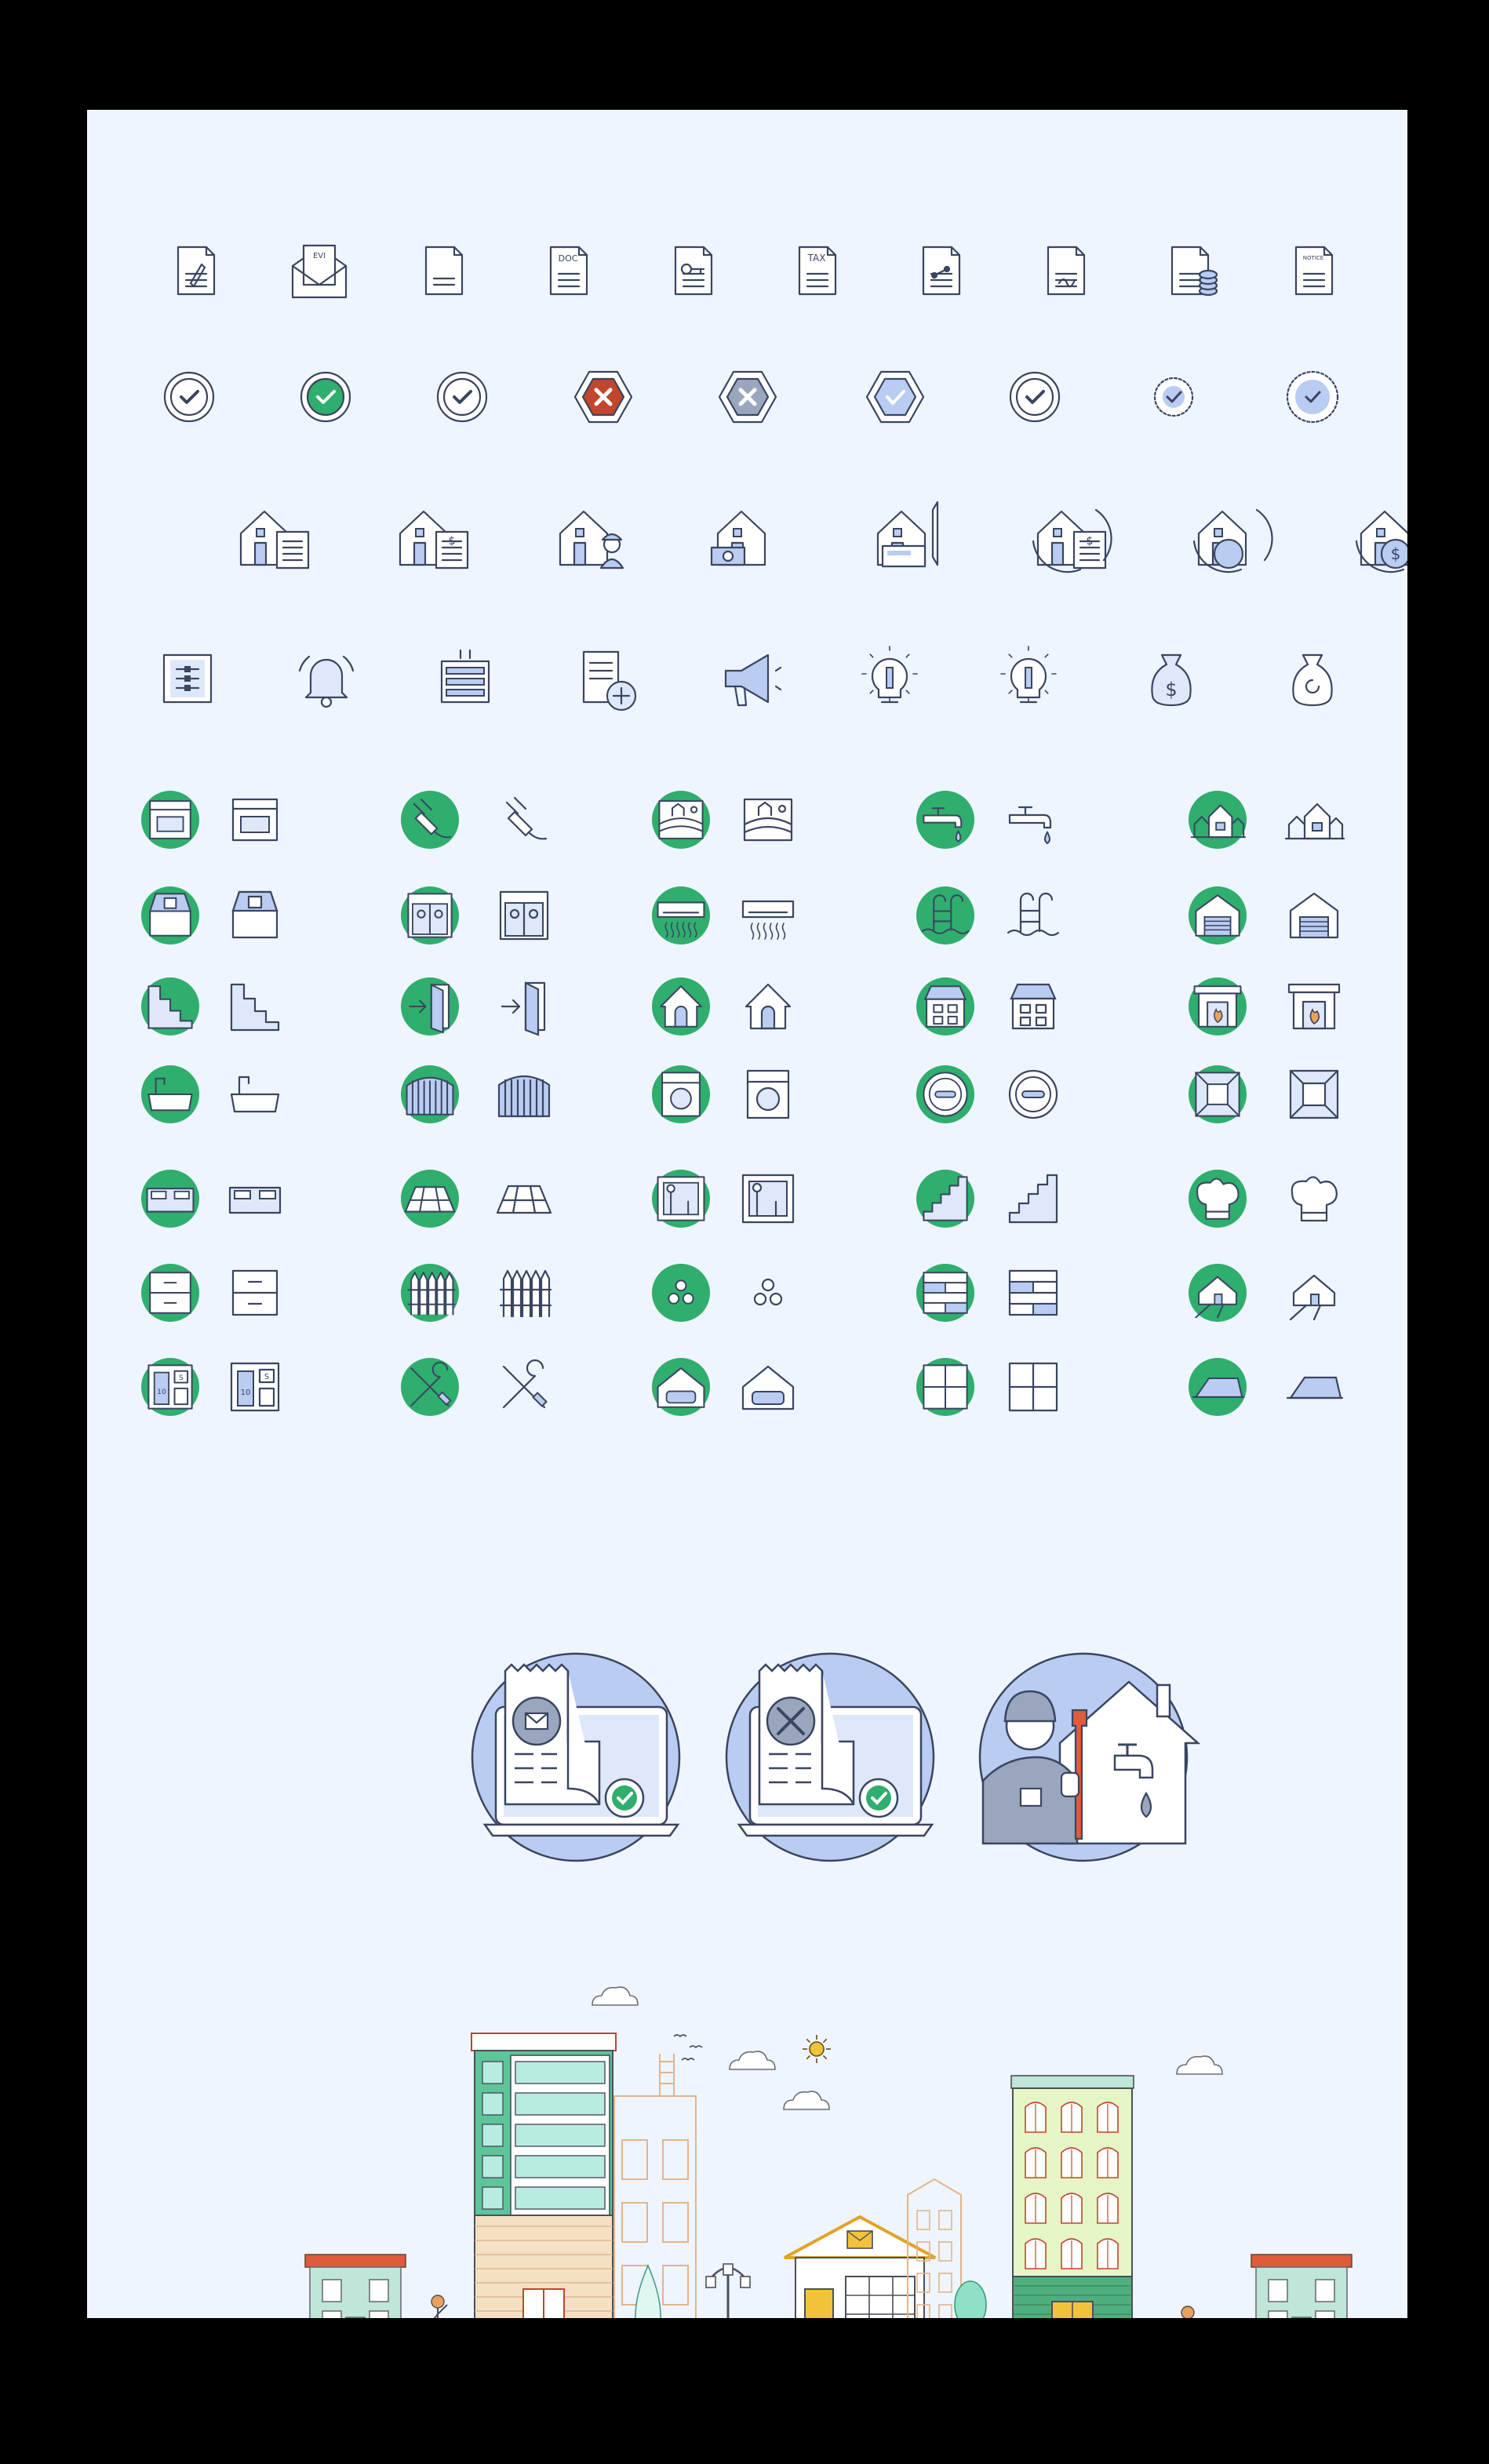 This screenshot has height=2464, width=1489. I want to click on check-dotted-circle-icon, so click(1312, 397).